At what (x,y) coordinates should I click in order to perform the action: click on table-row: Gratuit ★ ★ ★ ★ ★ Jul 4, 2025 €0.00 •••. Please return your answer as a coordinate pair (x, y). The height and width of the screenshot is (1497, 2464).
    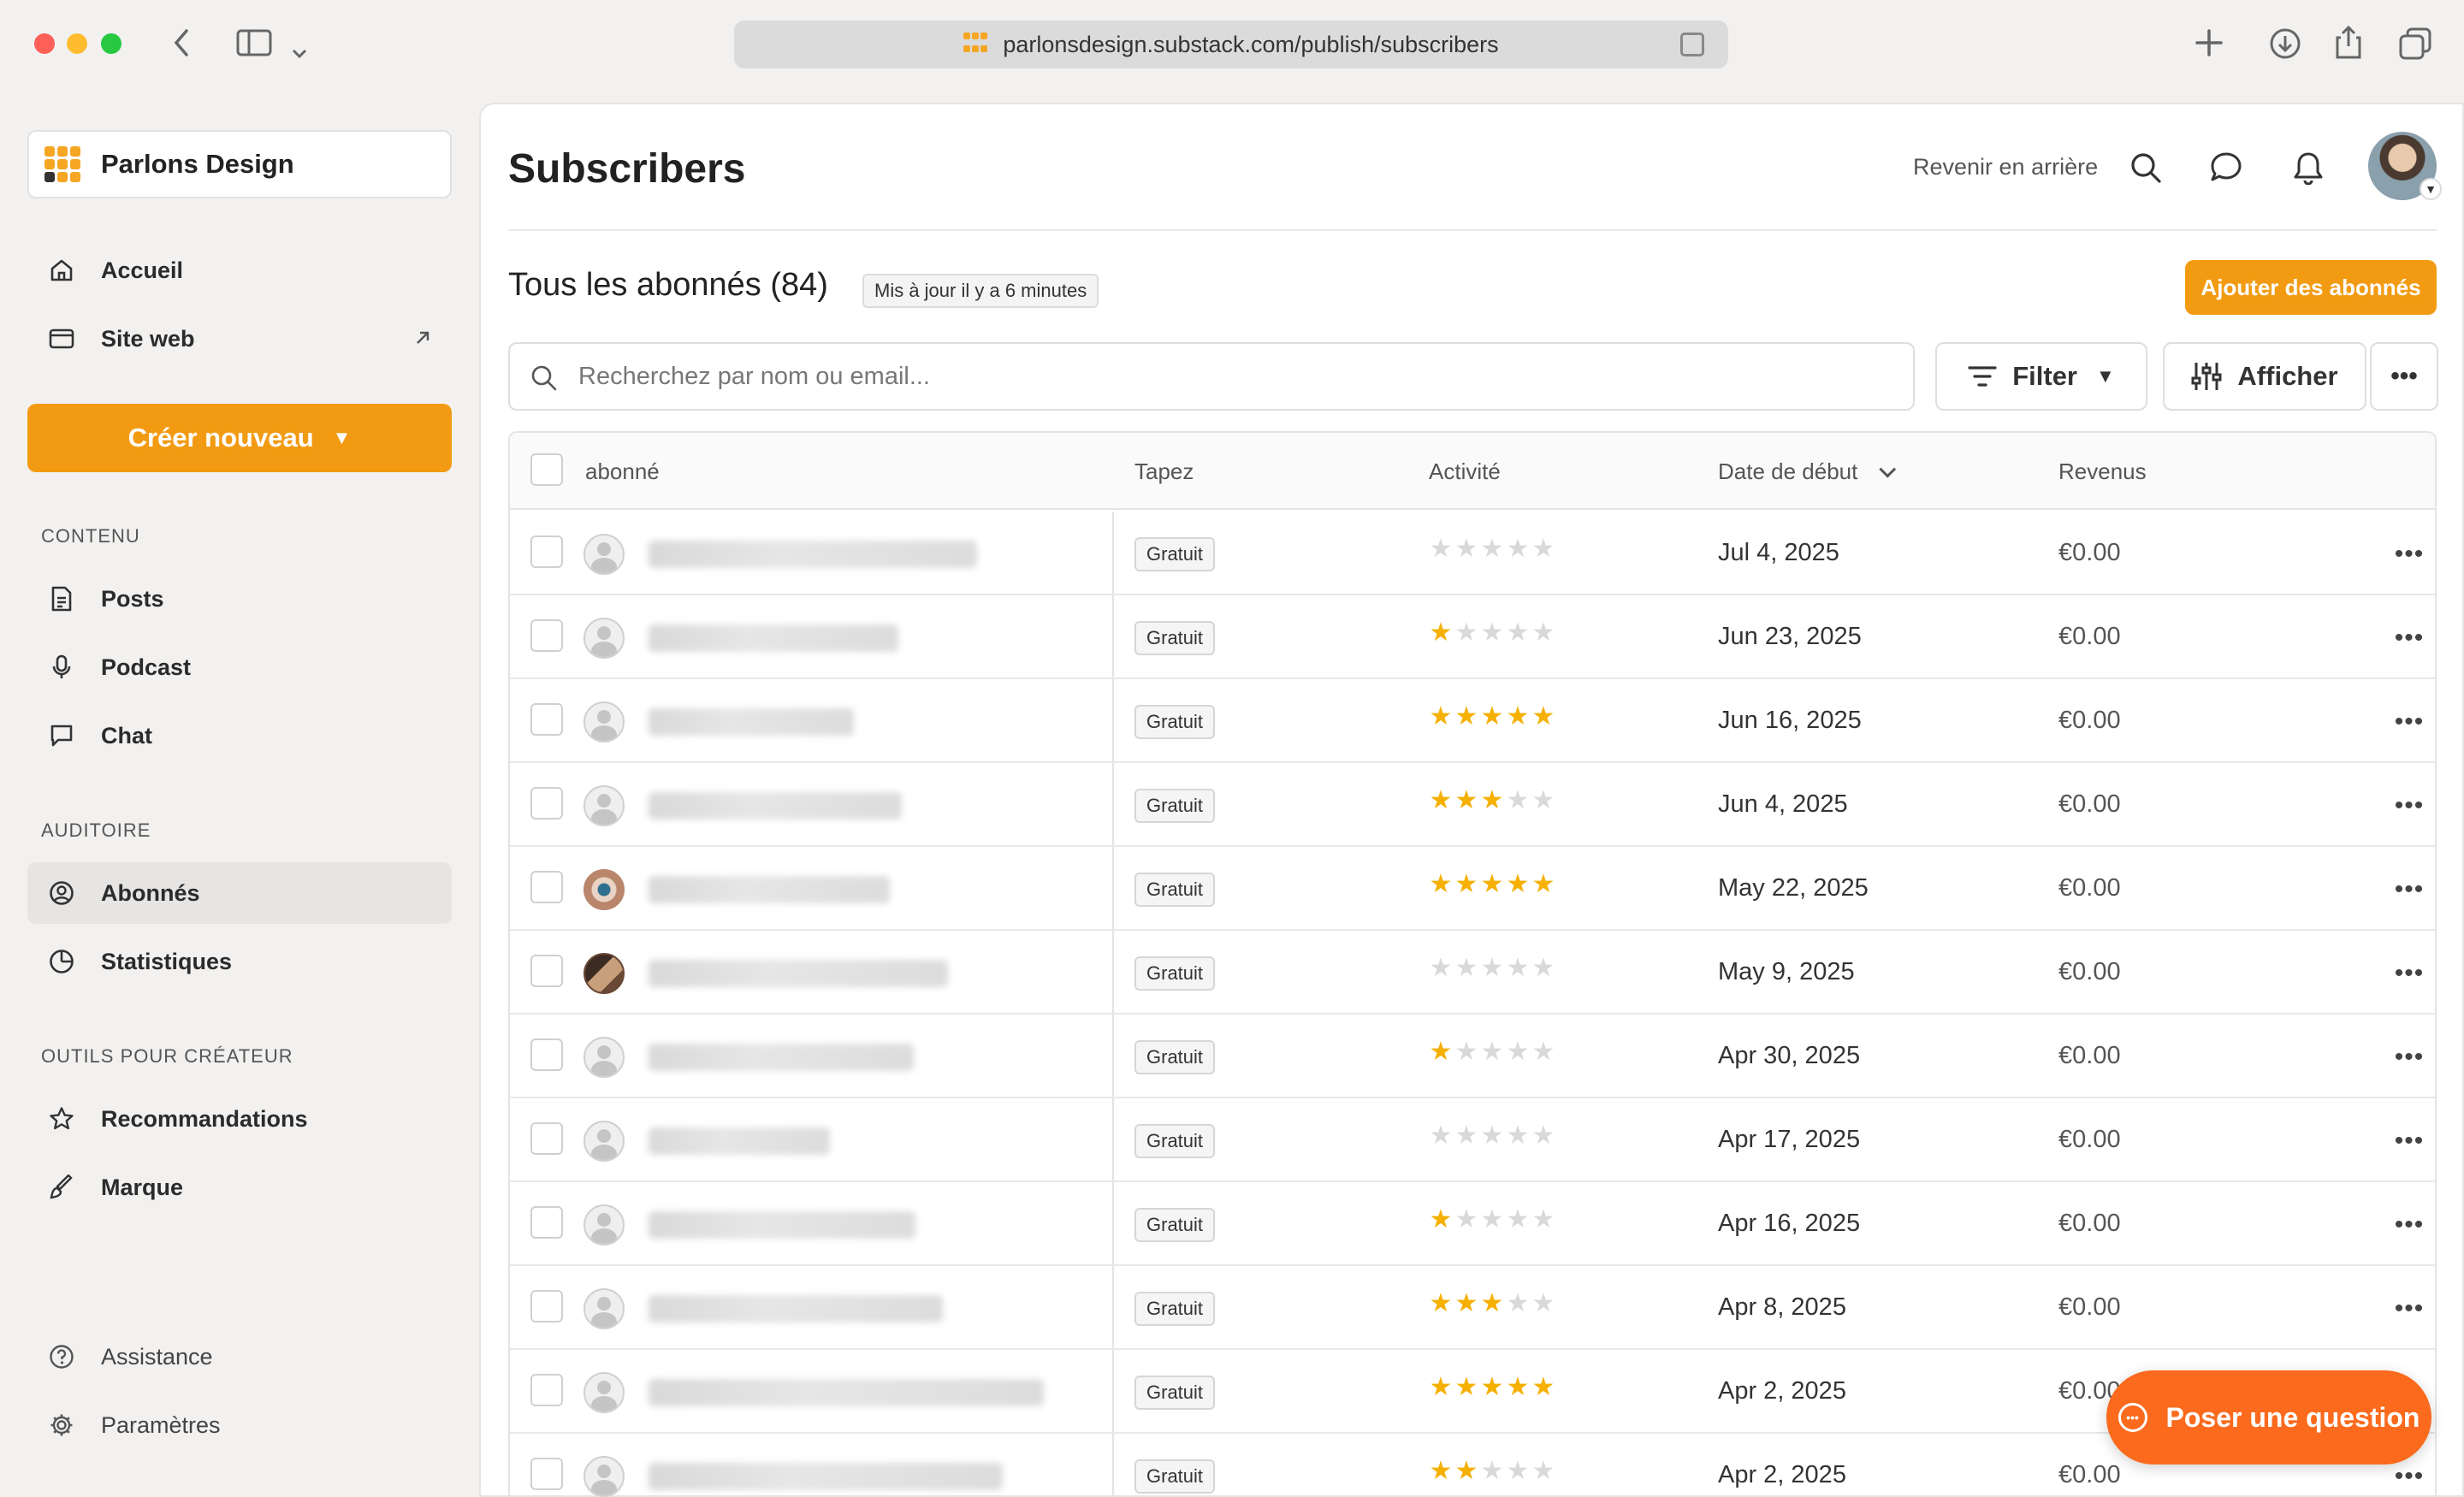
    Looking at the image, I should click on (1472, 553).